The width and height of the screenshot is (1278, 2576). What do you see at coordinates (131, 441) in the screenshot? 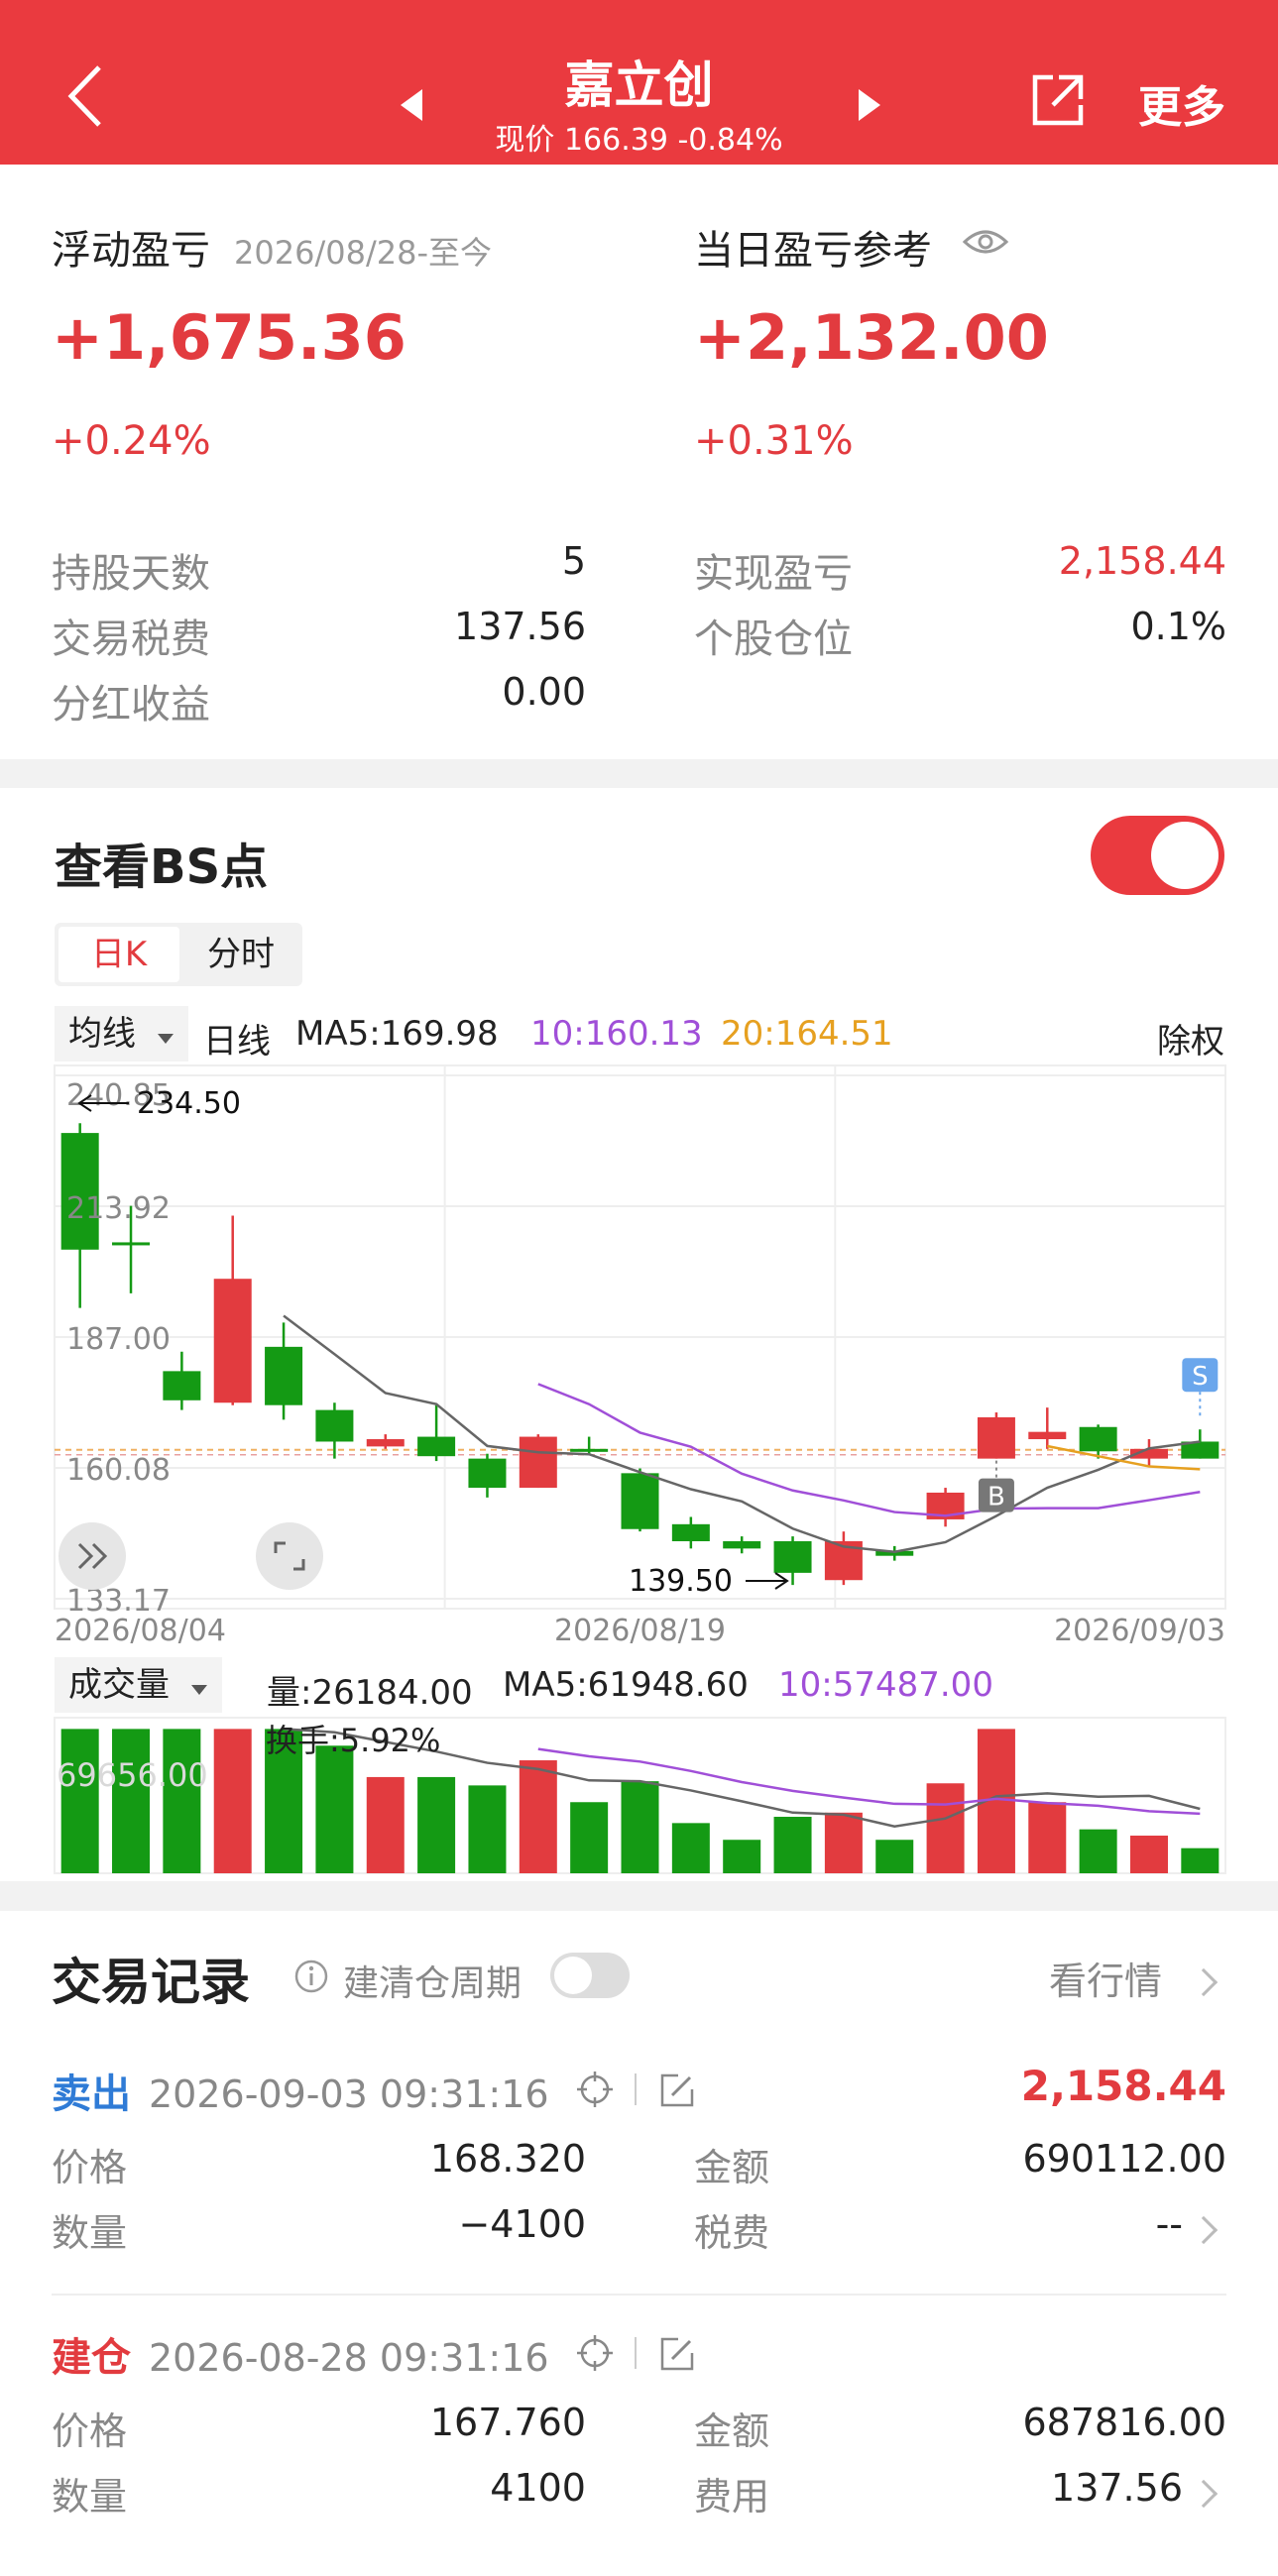
I see `floating-pl-pct: +0.24%` at bounding box center [131, 441].